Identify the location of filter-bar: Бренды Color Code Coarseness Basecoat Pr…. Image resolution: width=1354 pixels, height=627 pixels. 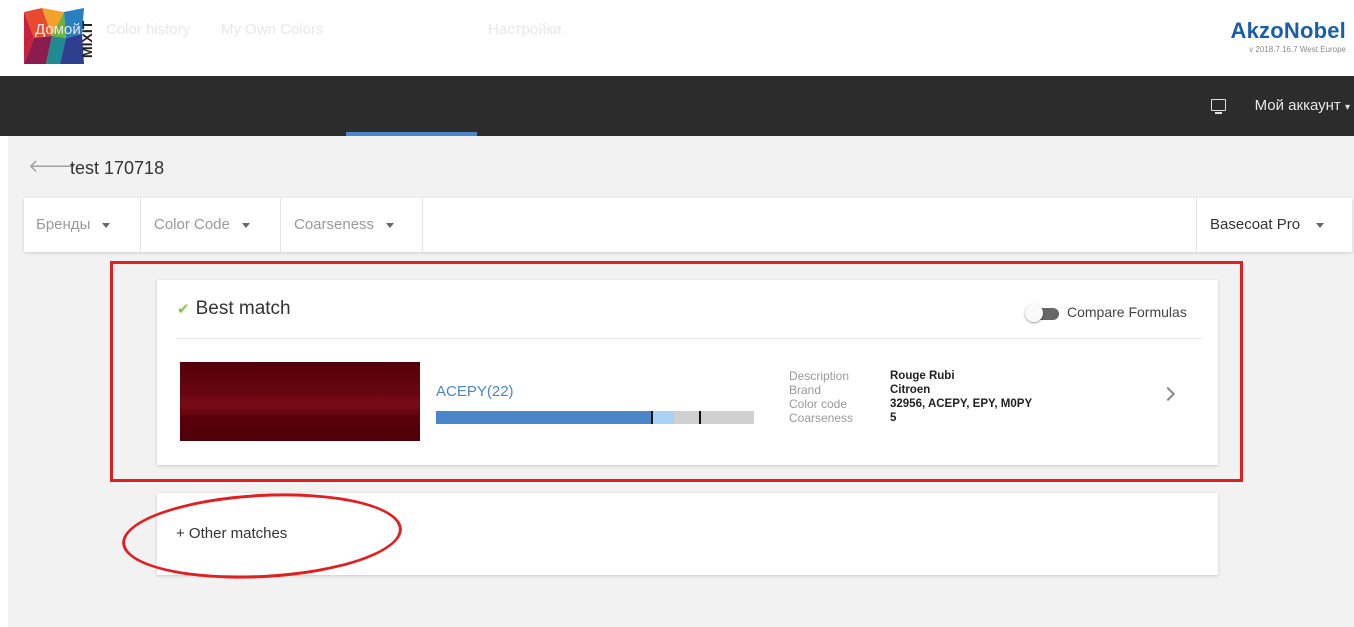
(688, 225).